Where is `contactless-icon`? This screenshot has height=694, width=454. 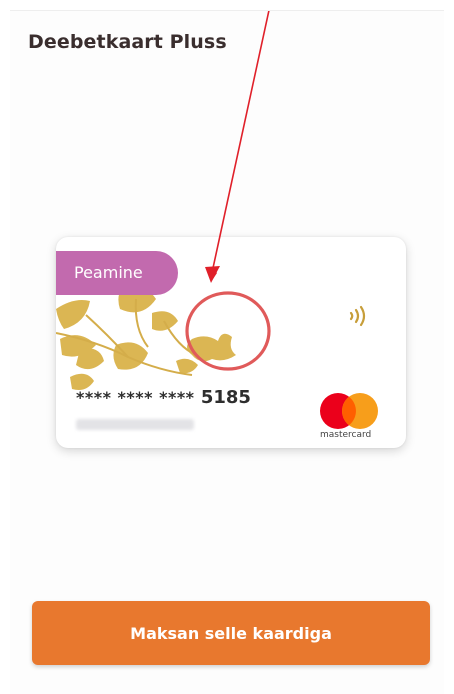
contactless-icon is located at coordinates (357, 316).